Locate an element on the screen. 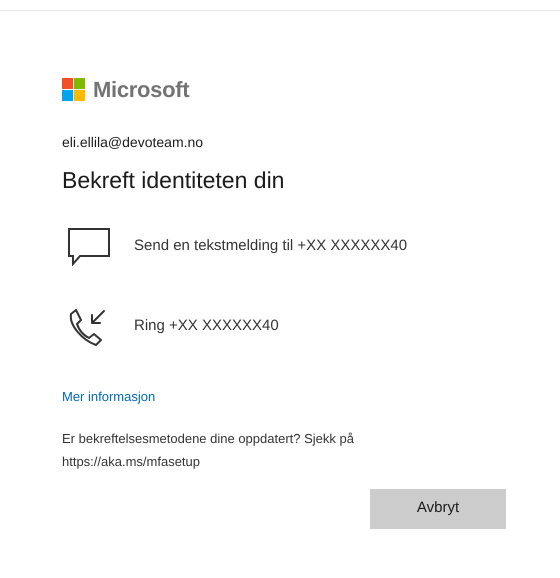 This screenshot has width=560, height=578. info-note: Er bekreftelsesmetodene dine oppdatert? Sjekk på https://aka.ms/mfasetup is located at coordinates (208, 450).